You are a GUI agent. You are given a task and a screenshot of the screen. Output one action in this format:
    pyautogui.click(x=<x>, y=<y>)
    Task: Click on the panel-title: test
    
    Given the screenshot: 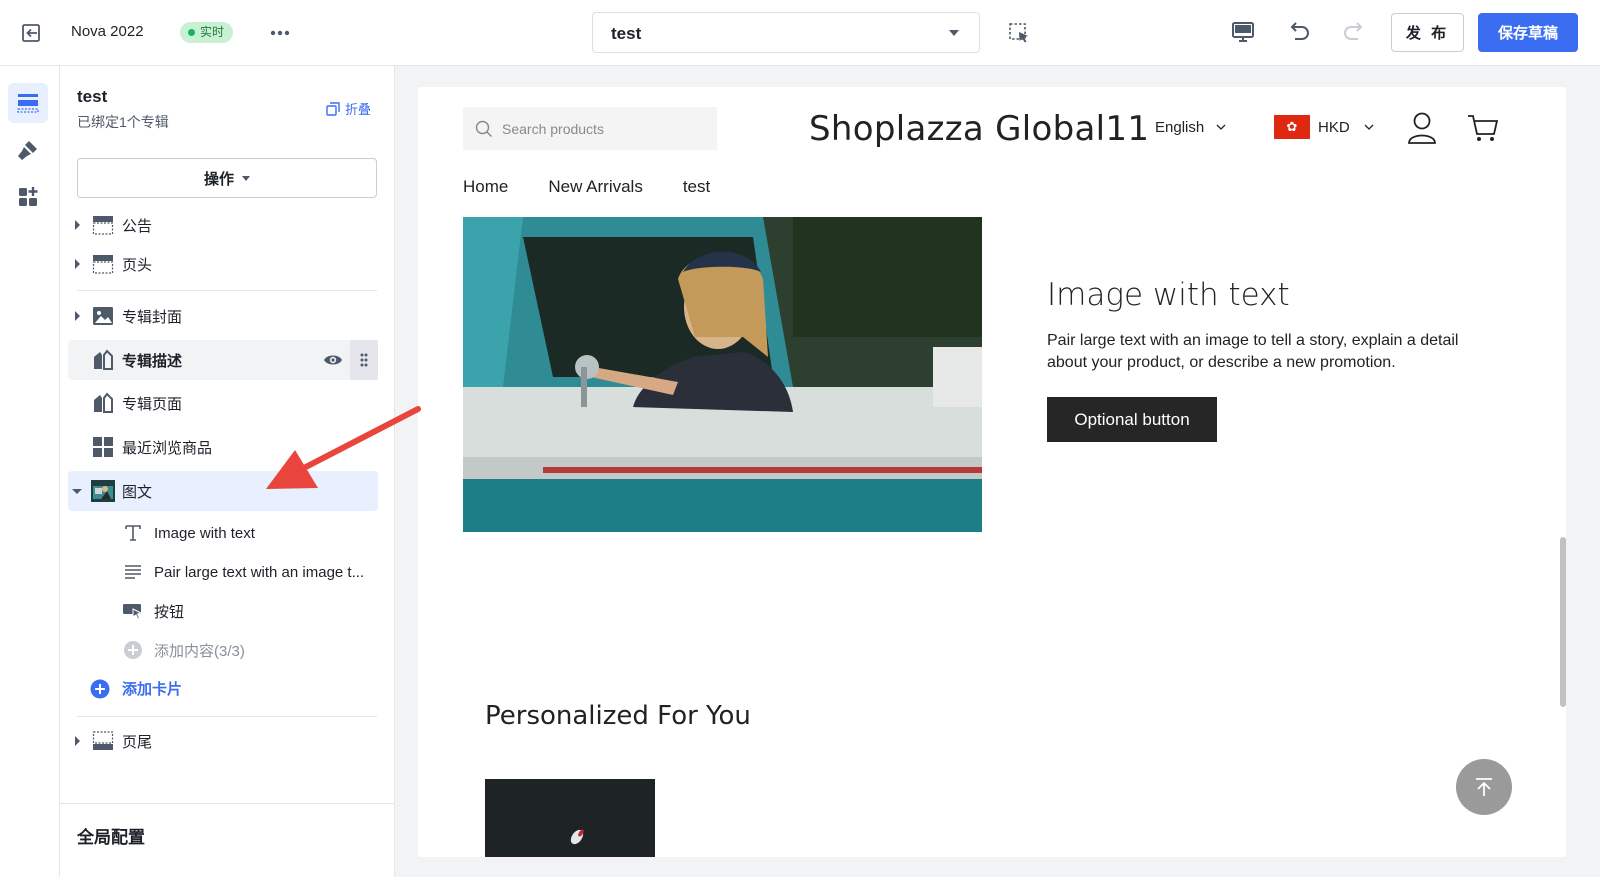 What is the action you would take?
    pyautogui.click(x=92, y=96)
    